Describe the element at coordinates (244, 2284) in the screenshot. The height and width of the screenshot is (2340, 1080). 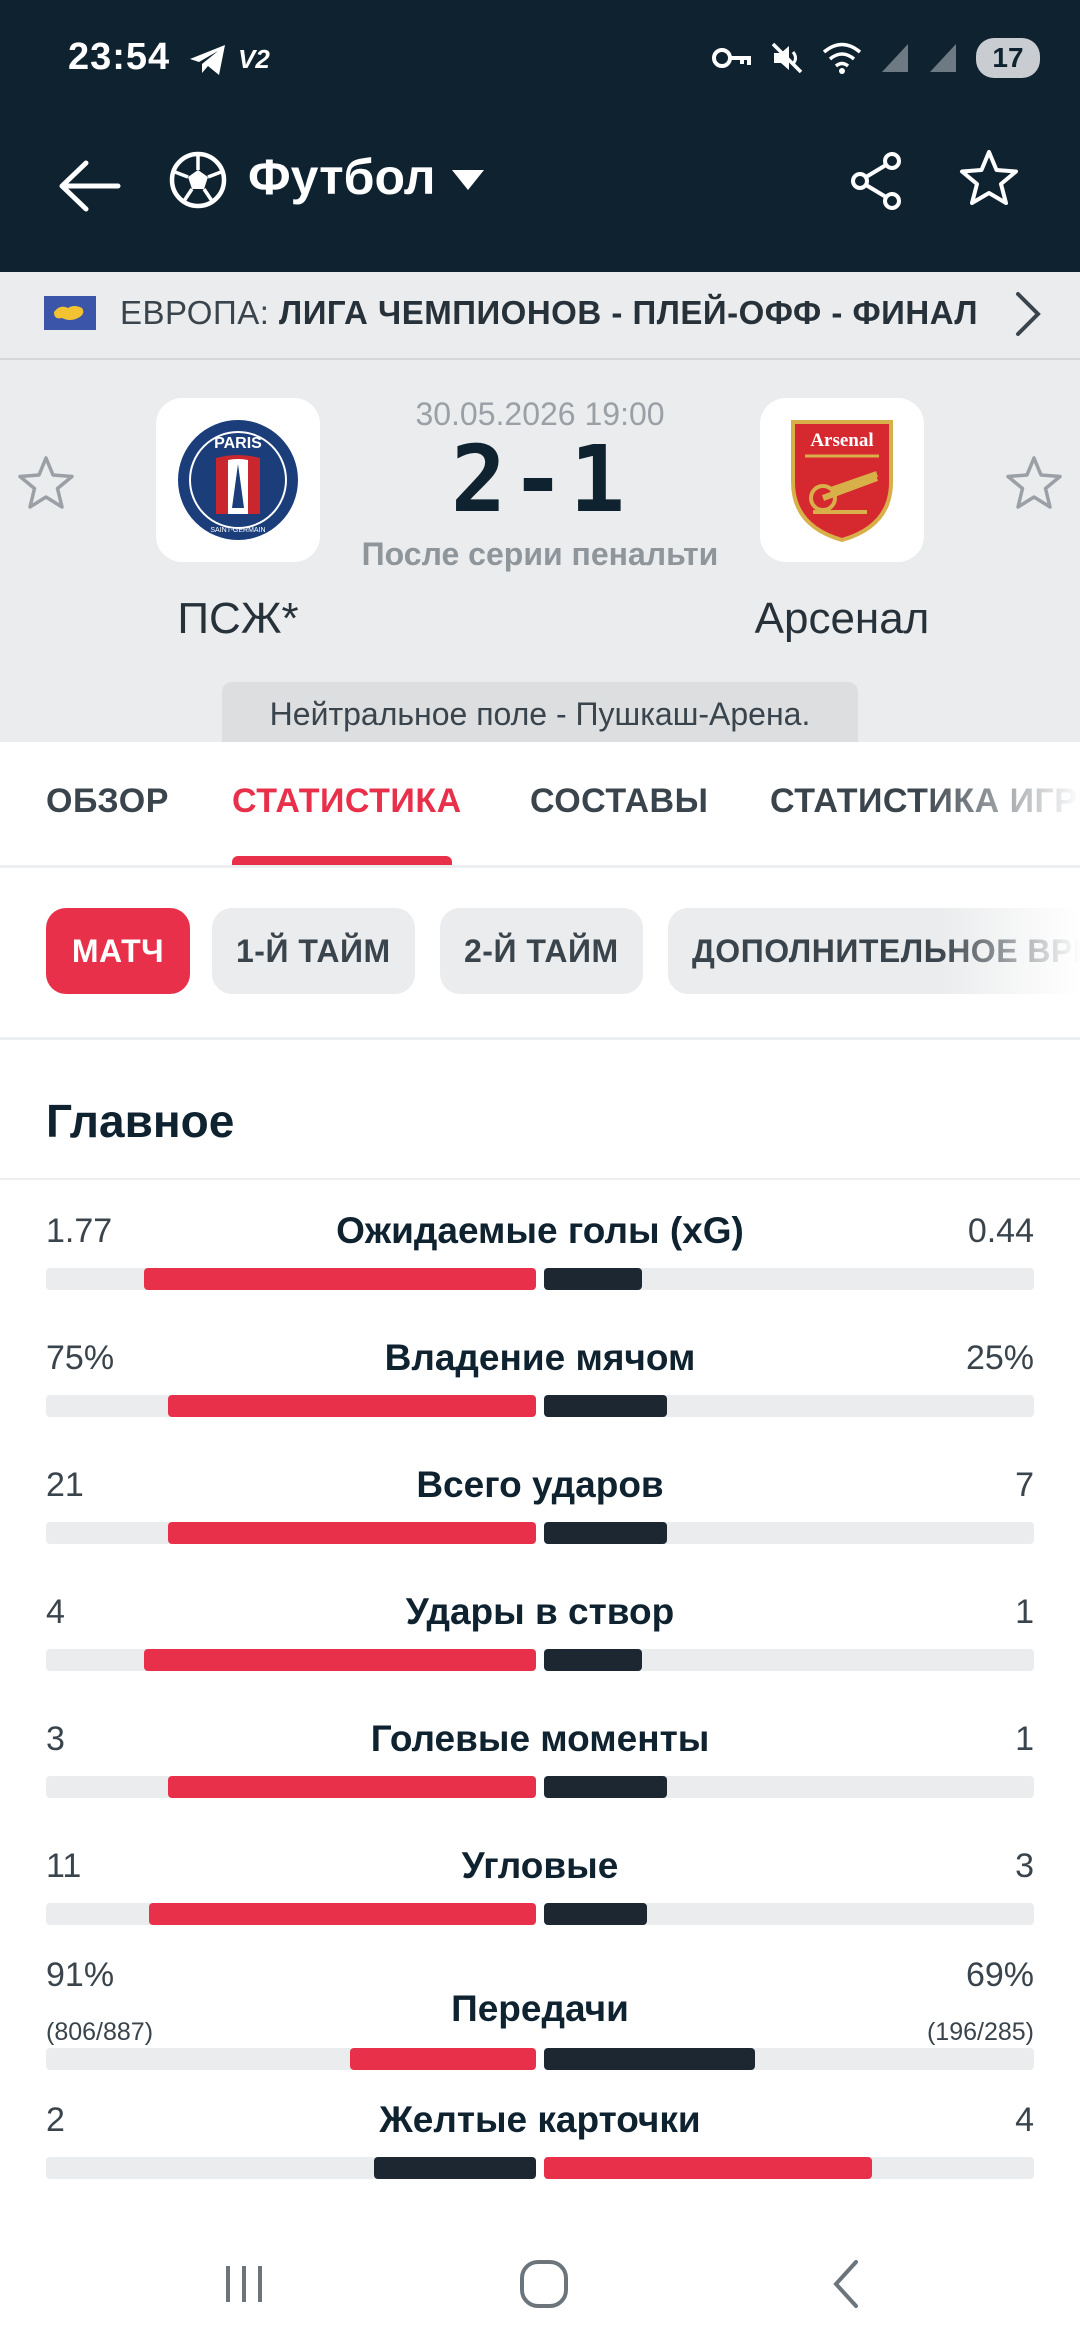
I see `recent-apps-icon` at that location.